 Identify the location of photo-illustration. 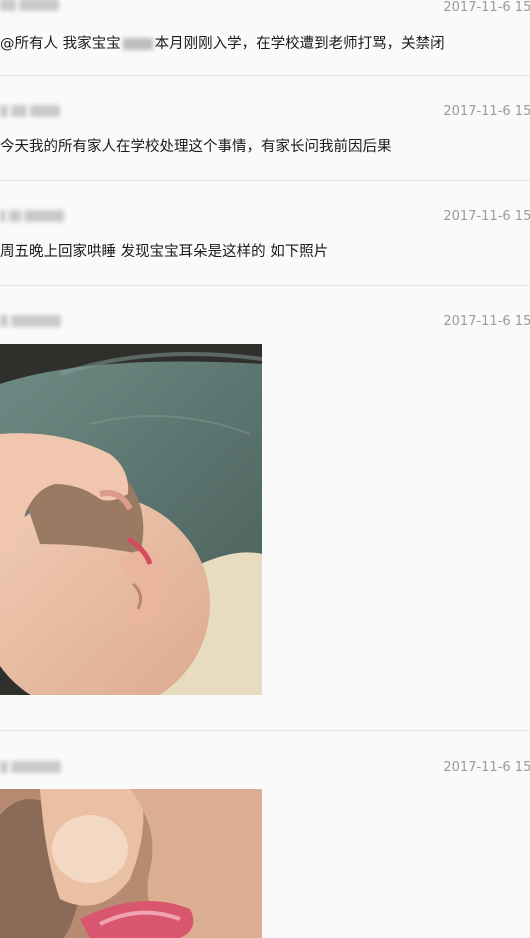
(131, 863).